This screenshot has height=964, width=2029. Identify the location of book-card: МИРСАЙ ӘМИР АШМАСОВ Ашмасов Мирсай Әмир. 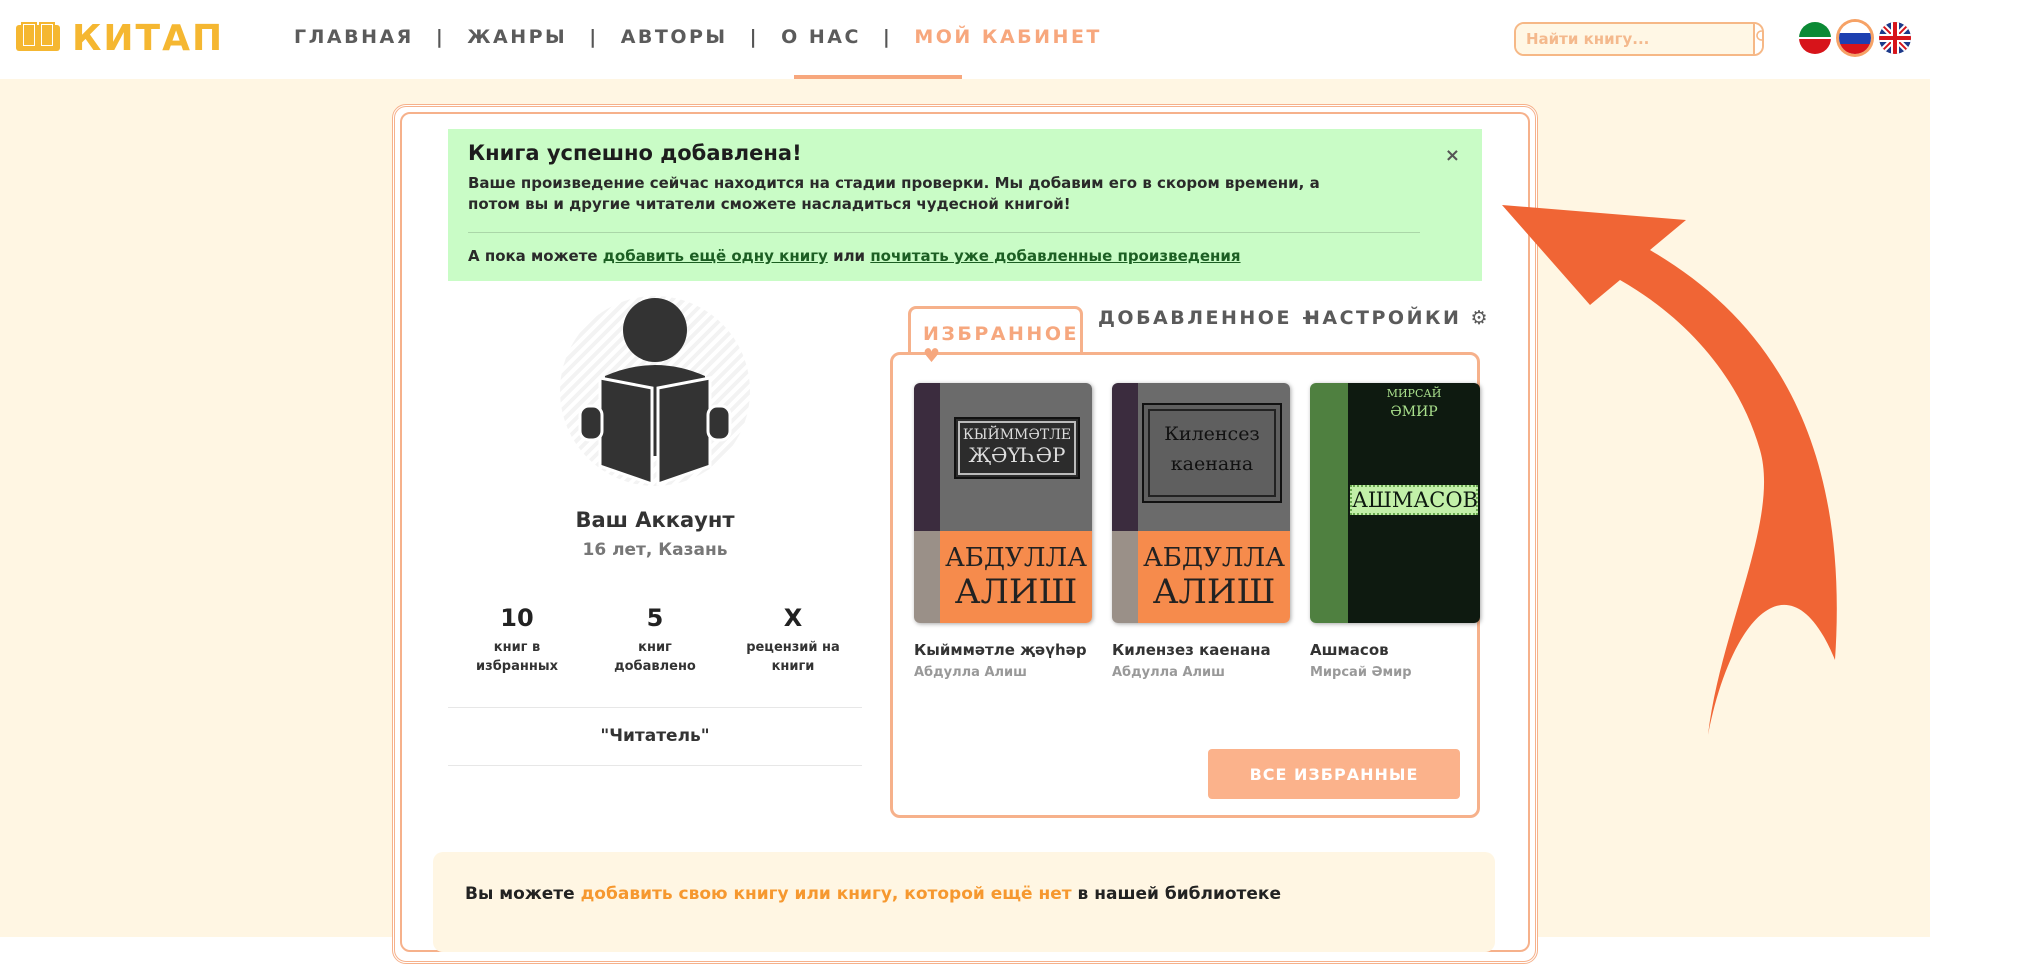
(1395, 531).